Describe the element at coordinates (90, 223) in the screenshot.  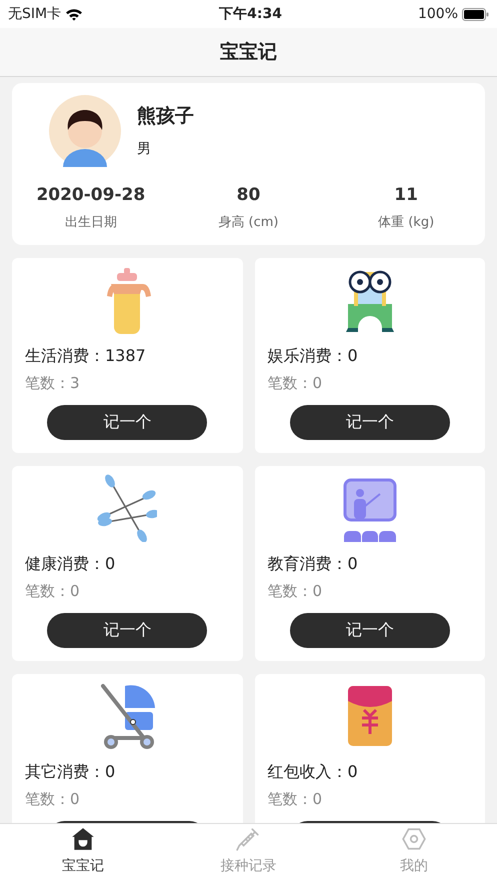
I see `stat-label: 出生日期` at that location.